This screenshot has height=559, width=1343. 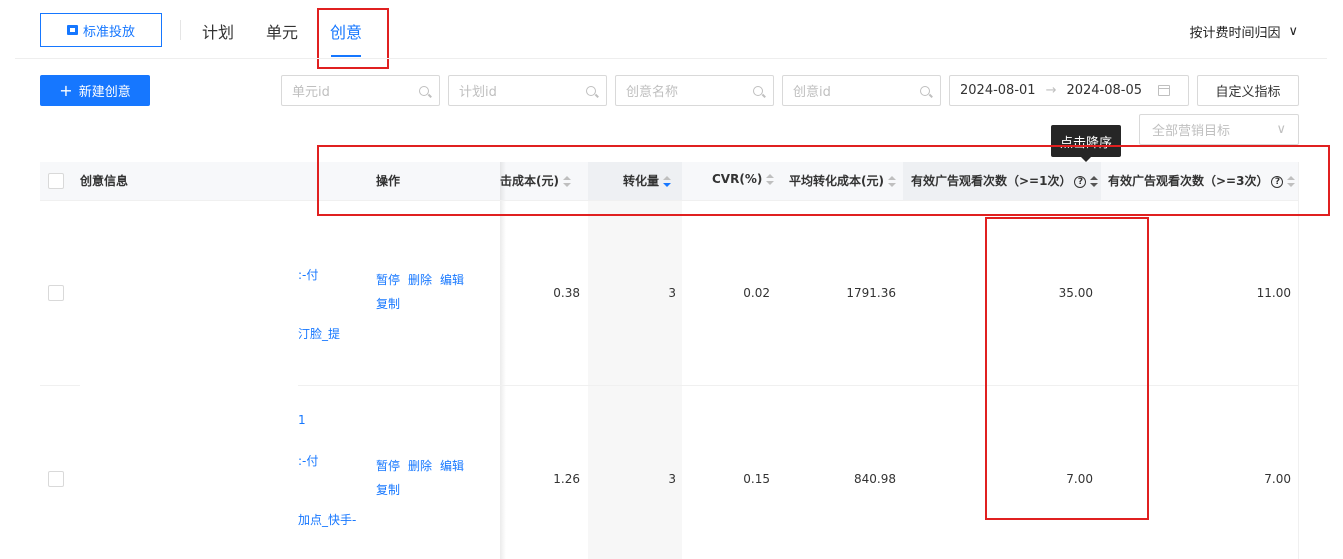 What do you see at coordinates (1164, 90) in the screenshot?
I see `calendar-icon` at bounding box center [1164, 90].